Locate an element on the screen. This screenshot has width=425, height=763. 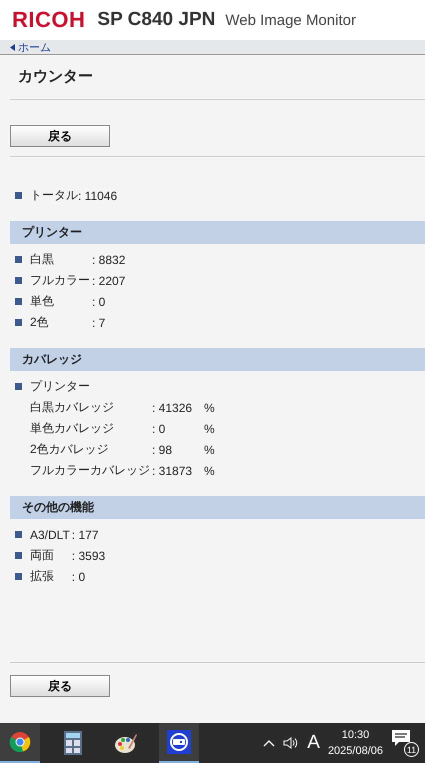
clock-date: 2025/08/06 is located at coordinates (355, 751).